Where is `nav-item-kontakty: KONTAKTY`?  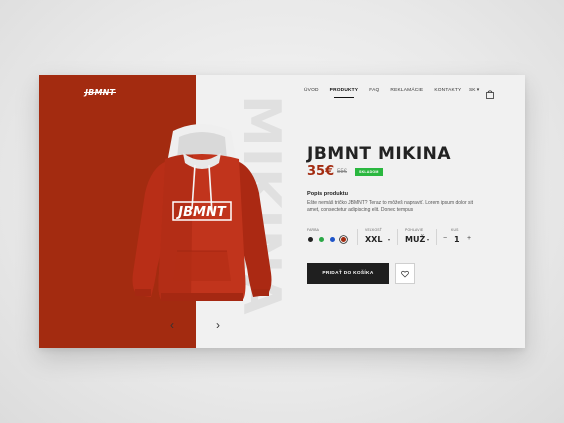
nav-item-kontakty: KONTAKTY is located at coordinates (447, 90).